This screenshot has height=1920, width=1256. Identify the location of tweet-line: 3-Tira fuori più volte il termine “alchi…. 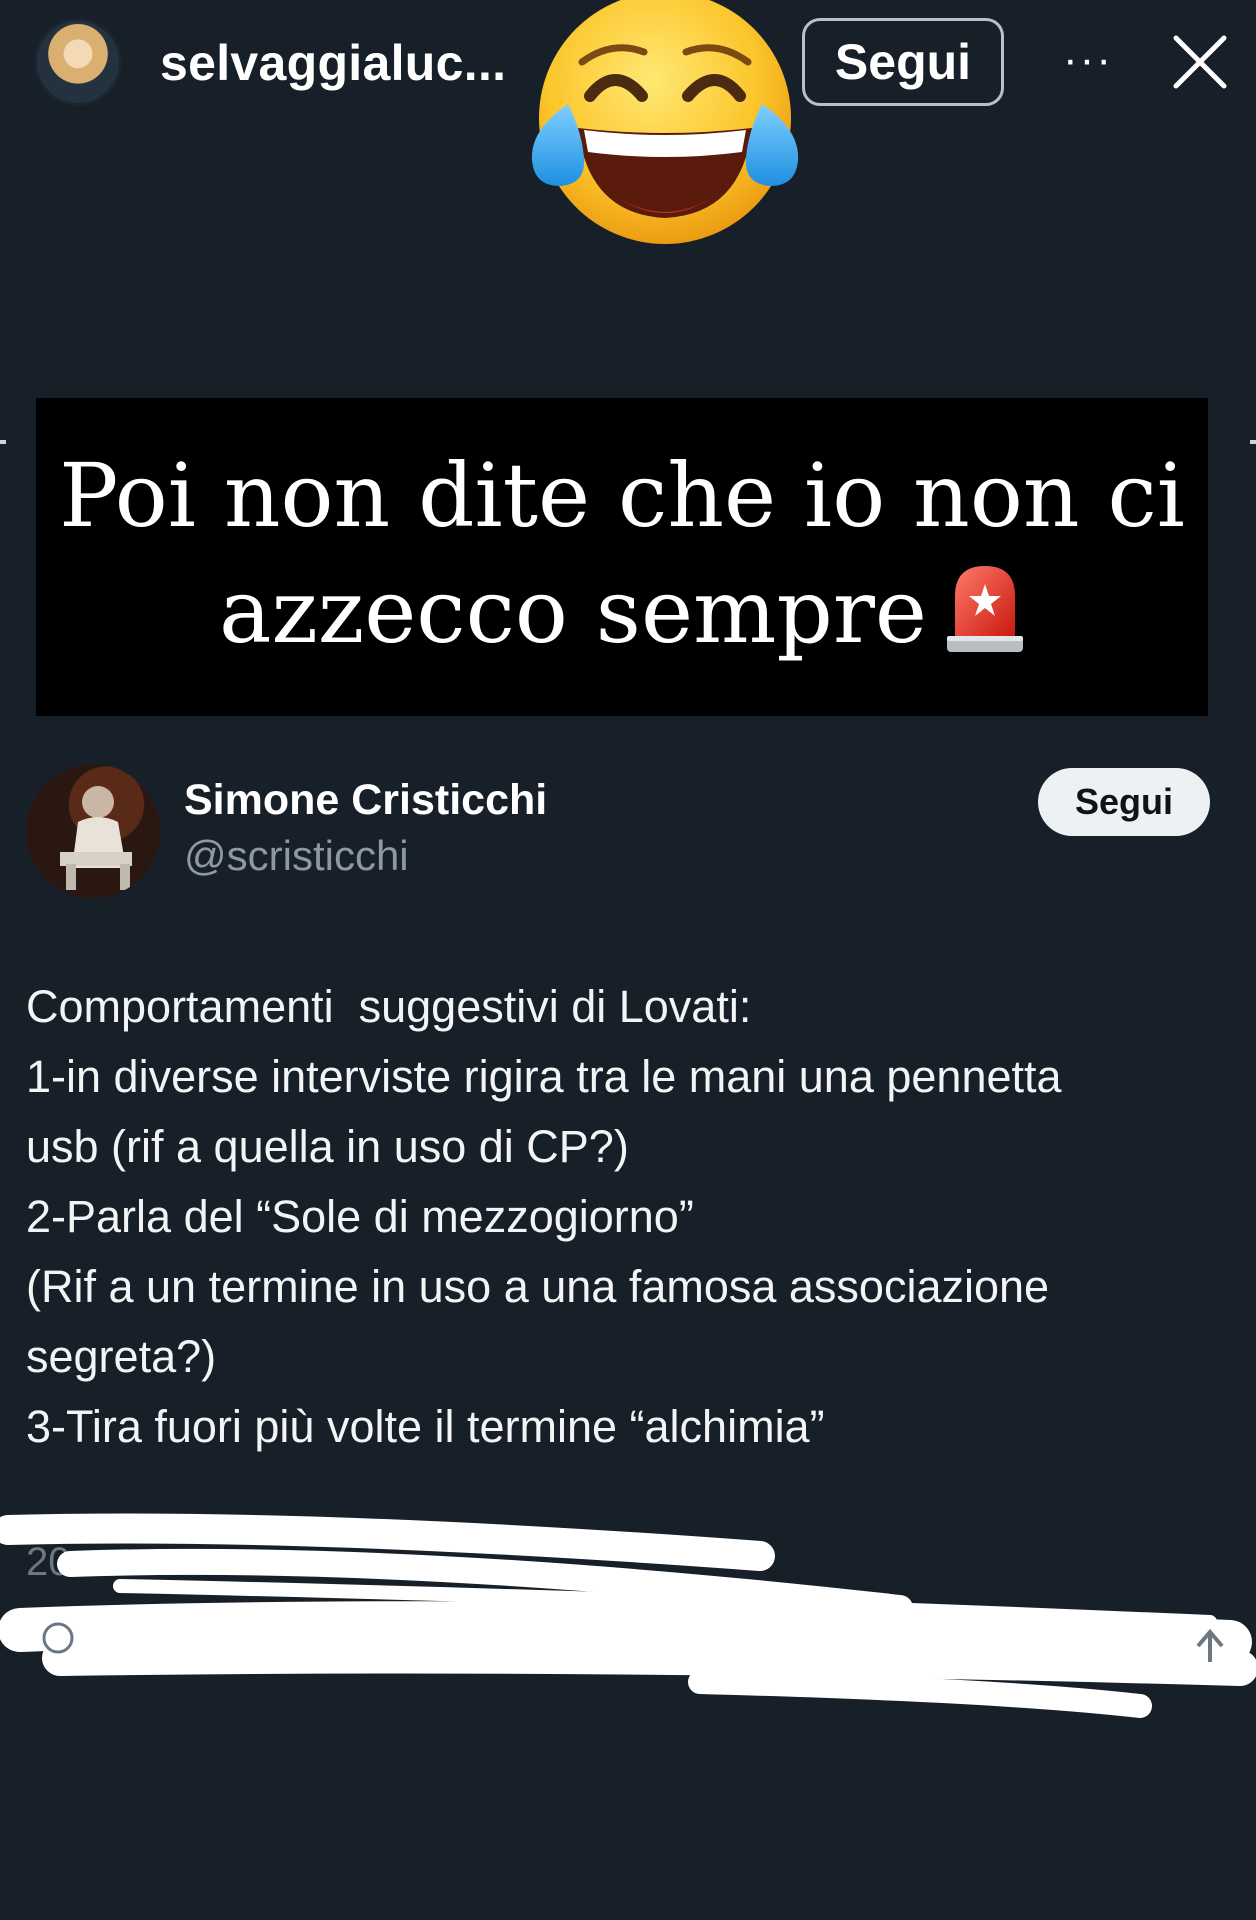
(425, 1426).